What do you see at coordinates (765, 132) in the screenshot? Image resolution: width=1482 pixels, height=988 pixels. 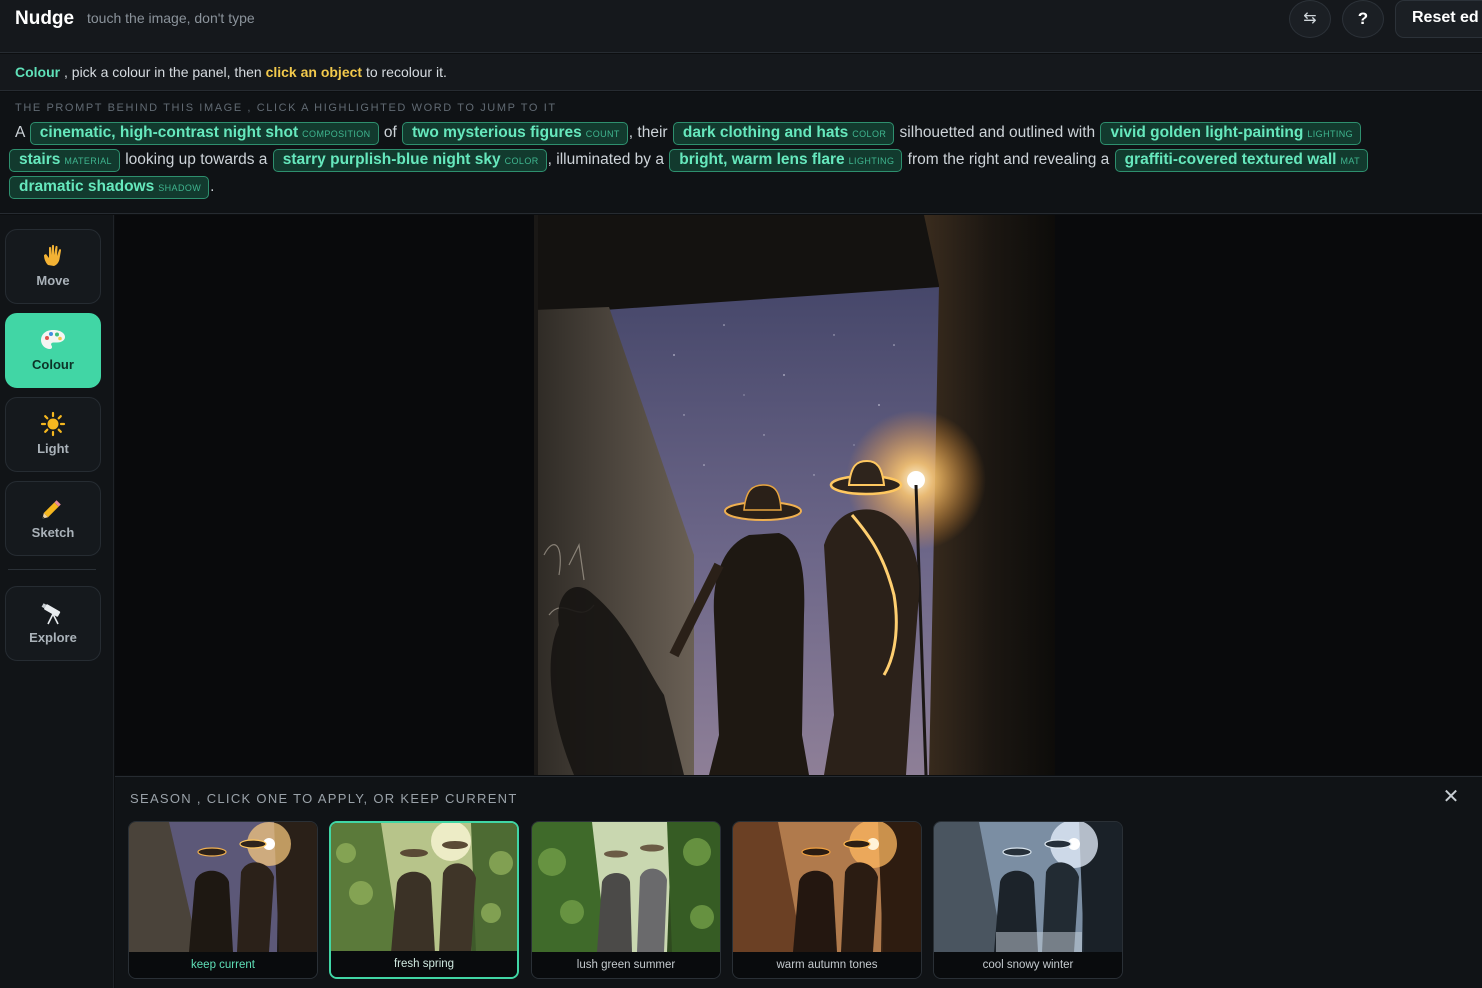 I see `chip-text: dark clothing and hats` at bounding box center [765, 132].